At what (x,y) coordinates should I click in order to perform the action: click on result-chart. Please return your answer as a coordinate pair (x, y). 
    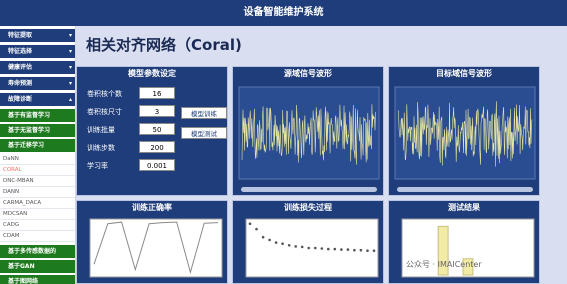
    Looking at the image, I should click on (468, 248).